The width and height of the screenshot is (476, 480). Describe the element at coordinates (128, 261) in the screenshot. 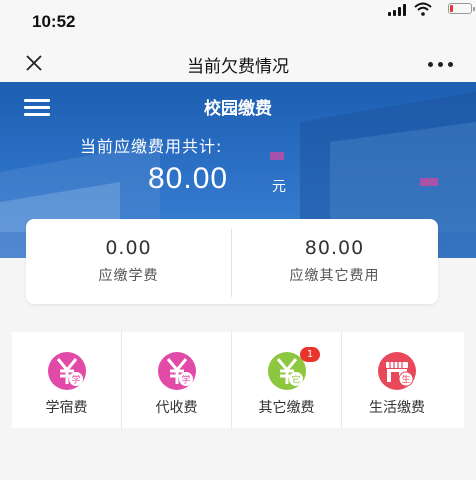

I see `tuition-due: 0.00 应缴学费` at that location.